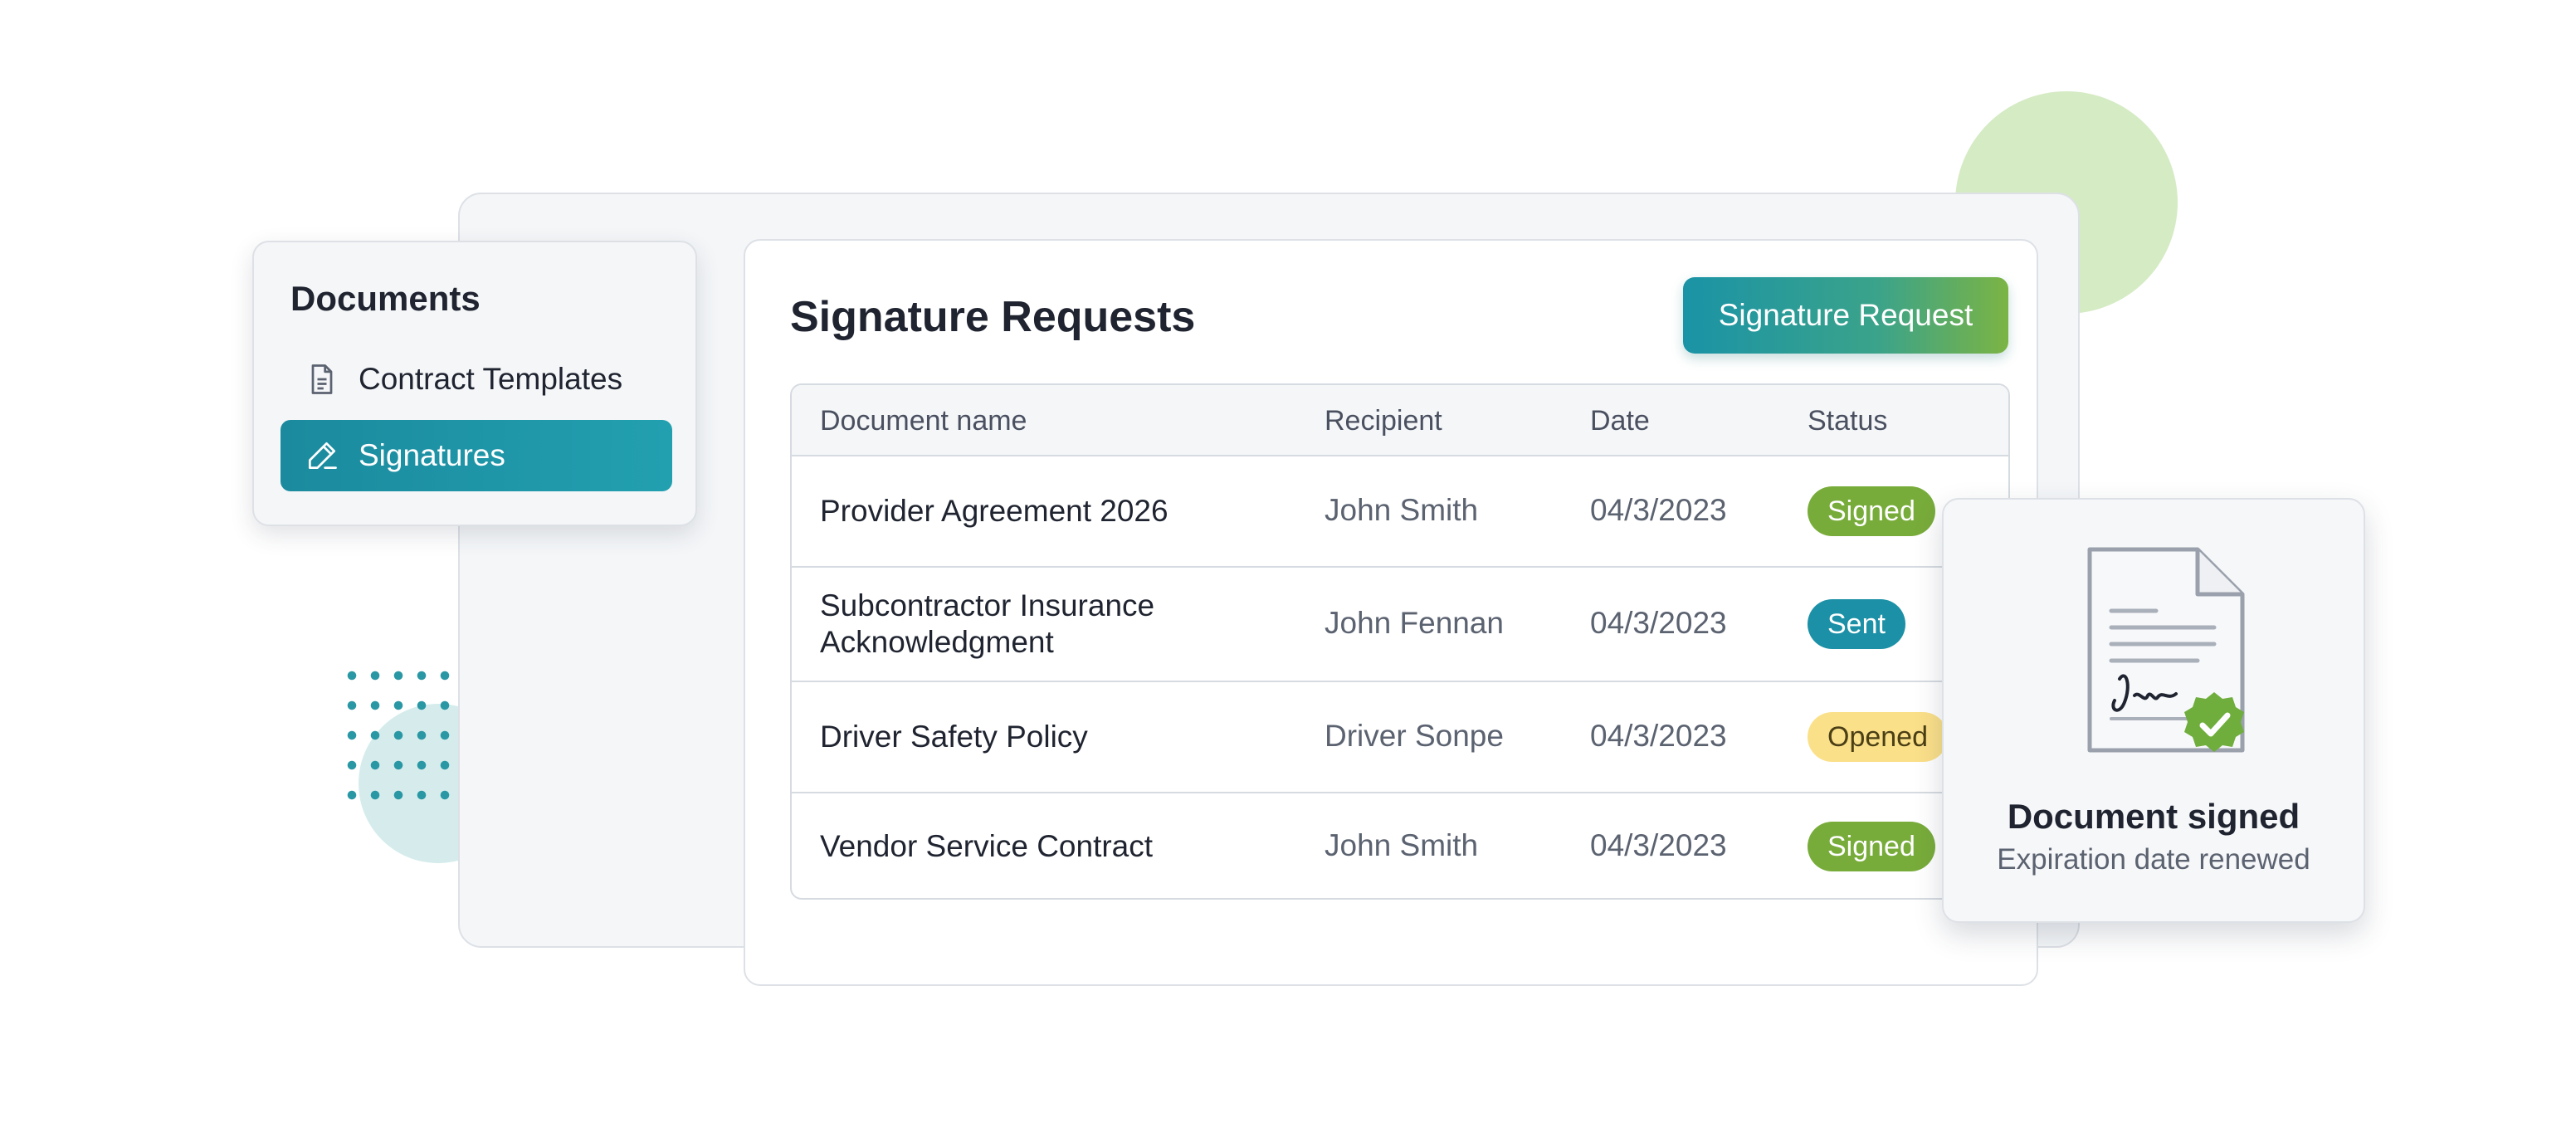  I want to click on sidebar: Documents Contract Templates Signatures, so click(475, 383).